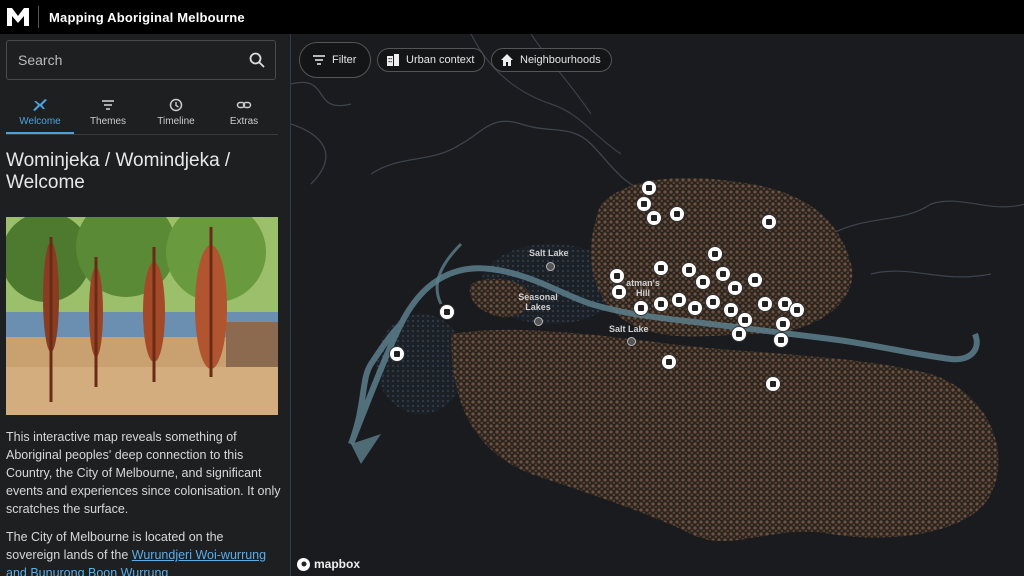 This screenshot has width=1024, height=576. I want to click on tab-welcome: Welcome, so click(40, 114).